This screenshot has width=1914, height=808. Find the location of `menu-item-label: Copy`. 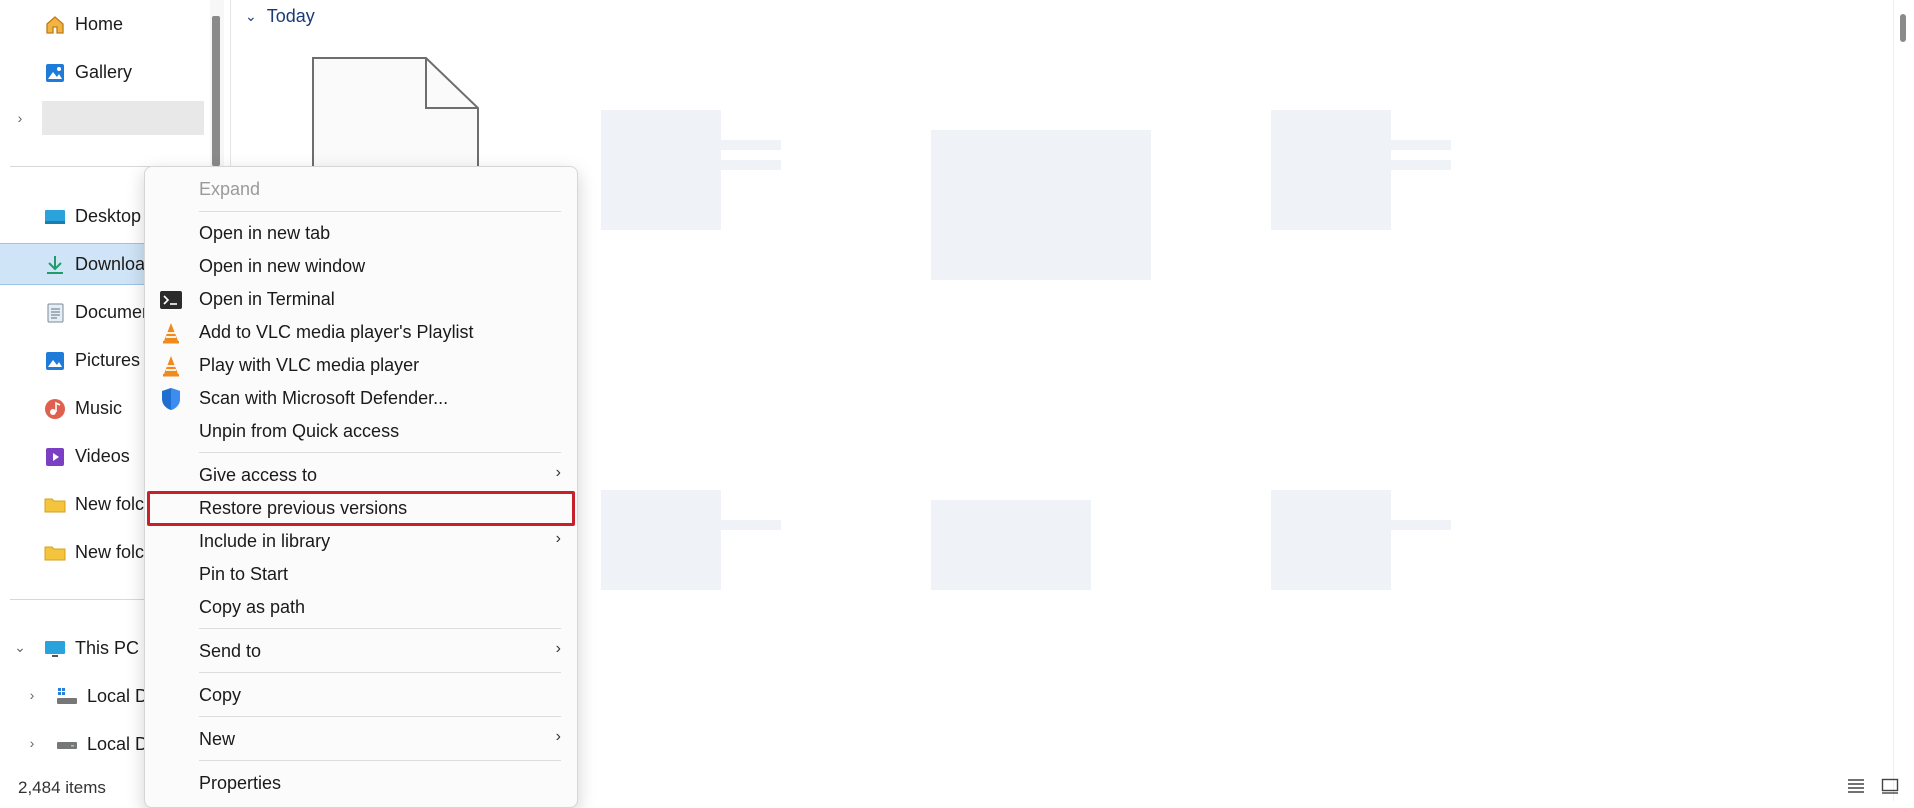

menu-item-label: Copy is located at coordinates (220, 695).